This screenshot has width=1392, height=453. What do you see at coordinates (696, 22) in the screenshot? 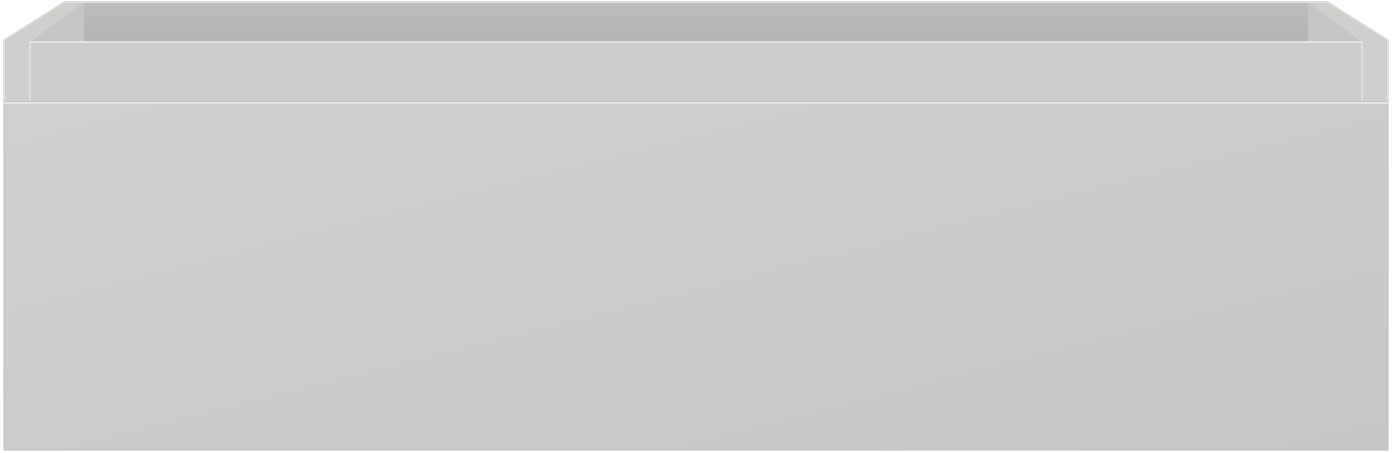
I see `drawer-inner-back-wall` at bounding box center [696, 22].